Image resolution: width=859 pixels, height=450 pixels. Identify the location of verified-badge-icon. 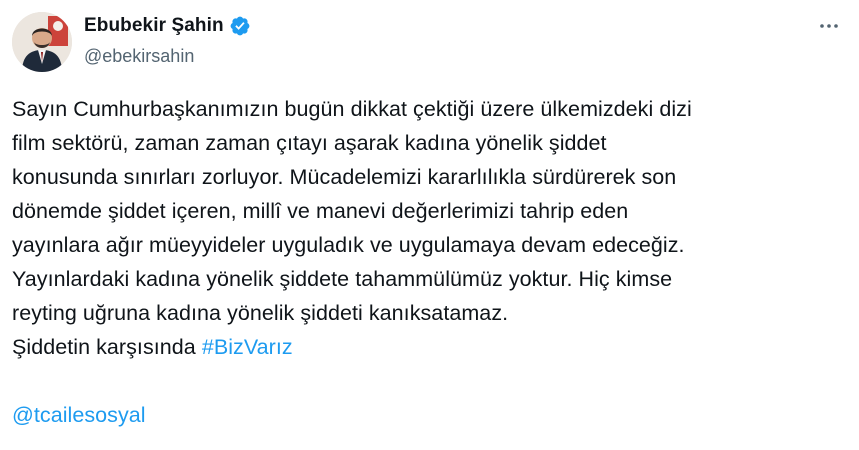
(240, 26).